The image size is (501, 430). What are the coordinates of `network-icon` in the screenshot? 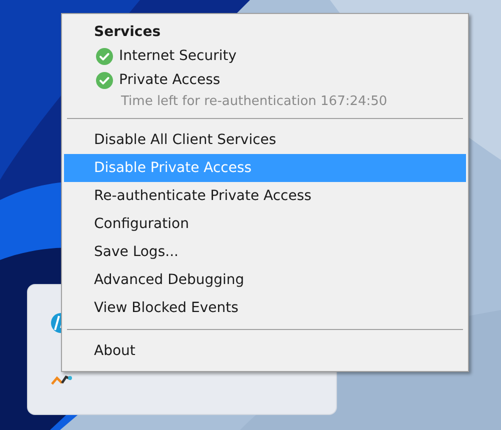 It's located at (62, 380).